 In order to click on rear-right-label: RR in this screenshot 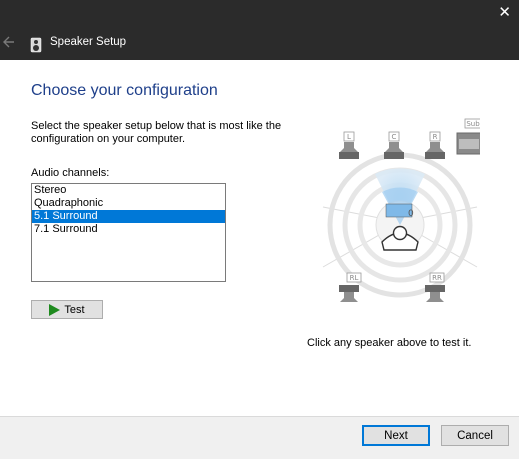, I will do `click(437, 278)`.